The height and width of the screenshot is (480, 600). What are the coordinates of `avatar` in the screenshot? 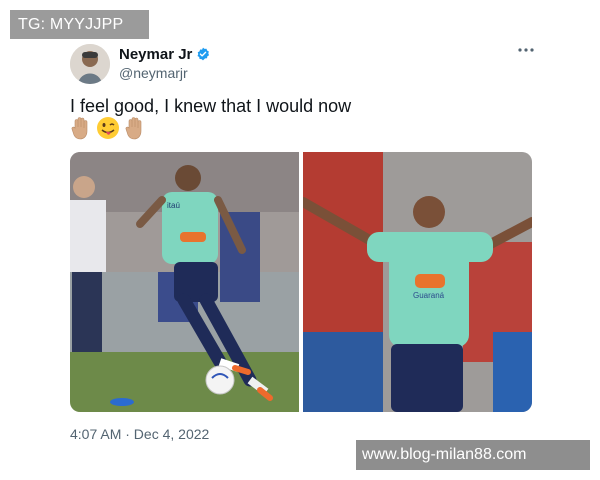 It's located at (90, 64).